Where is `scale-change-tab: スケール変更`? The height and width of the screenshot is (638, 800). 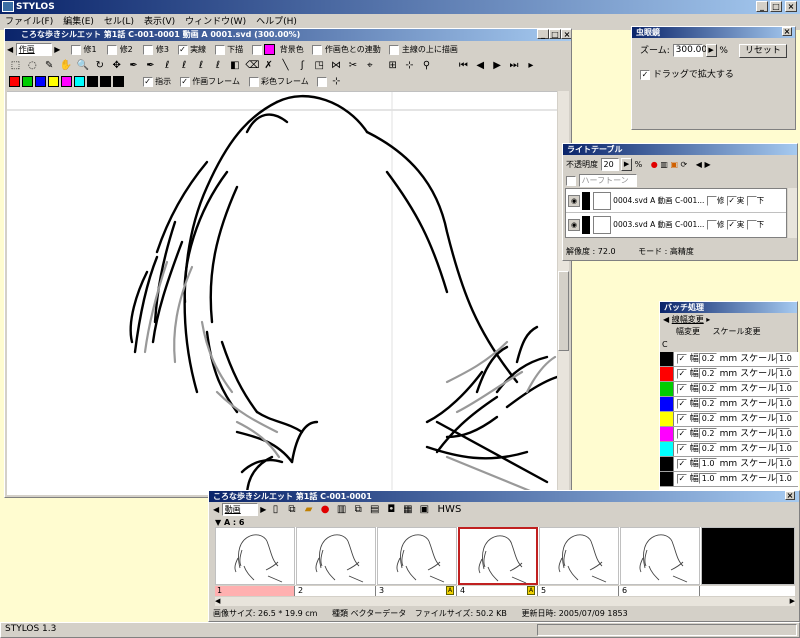
scale-change-tab: スケール変更 is located at coordinates (737, 331).